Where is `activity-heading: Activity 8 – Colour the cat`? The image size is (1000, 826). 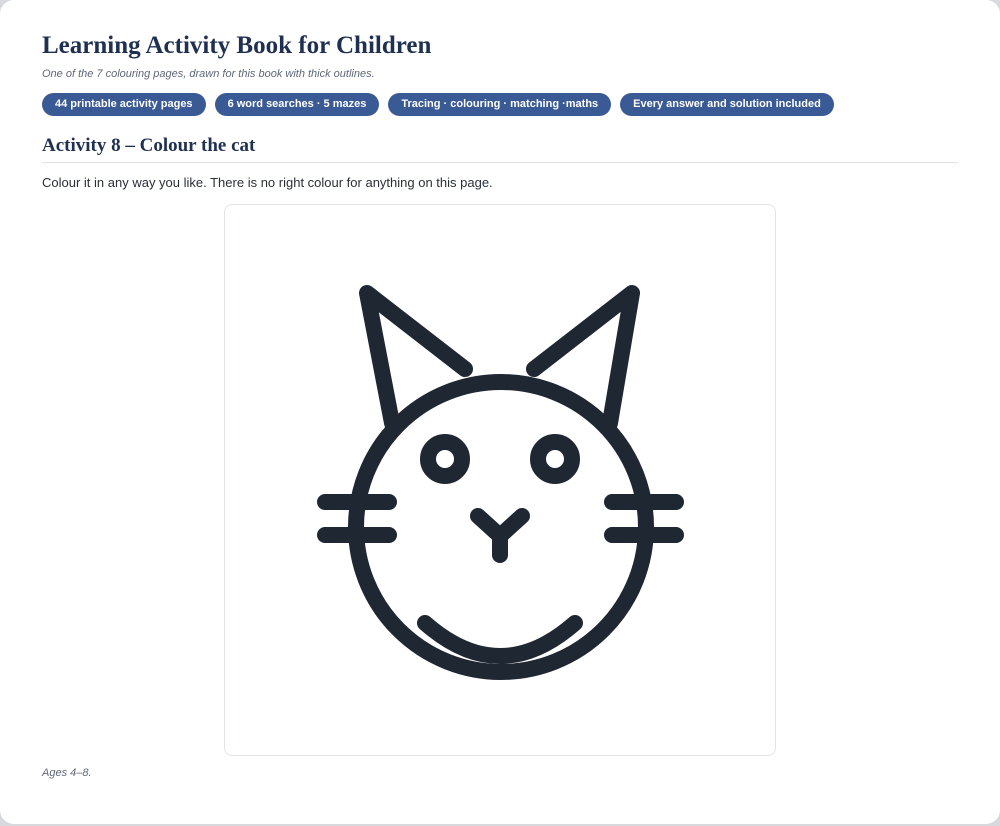
activity-heading: Activity 8 – Colour the cat is located at coordinates (149, 145).